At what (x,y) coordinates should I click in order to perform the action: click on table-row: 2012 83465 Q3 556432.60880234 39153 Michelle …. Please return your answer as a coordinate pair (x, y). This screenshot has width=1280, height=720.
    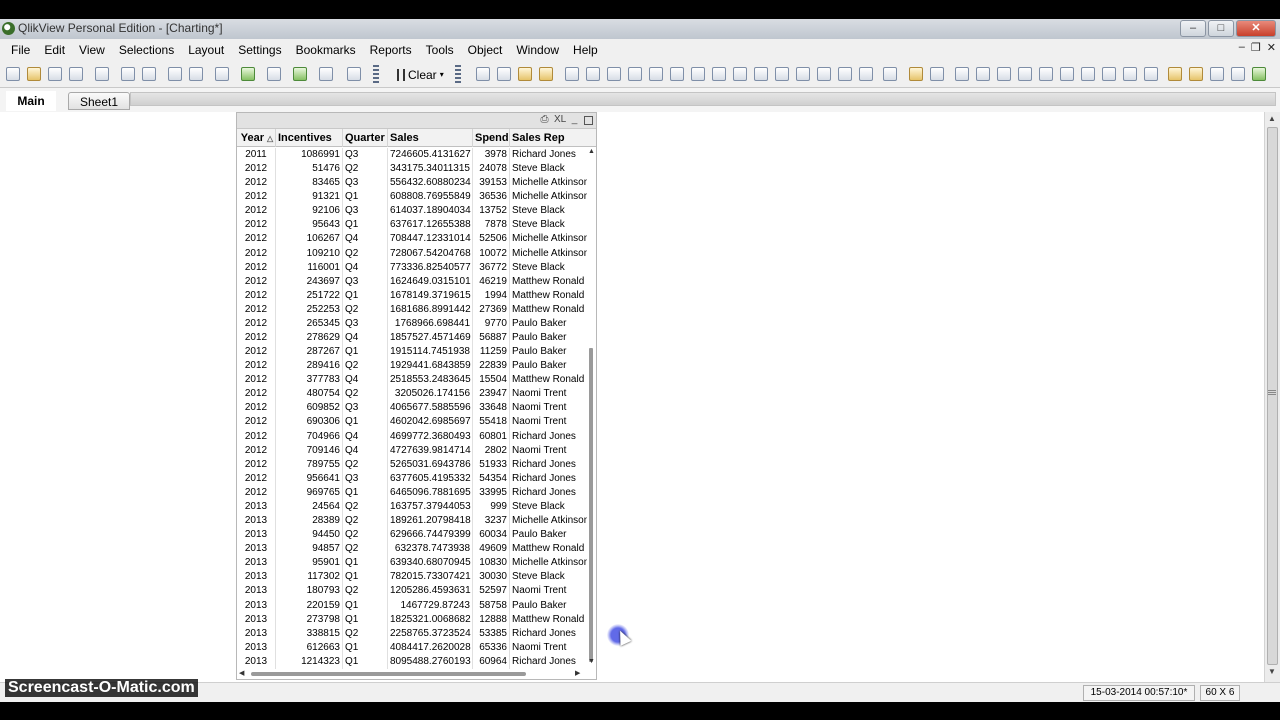
    Looking at the image, I should click on (412, 183).